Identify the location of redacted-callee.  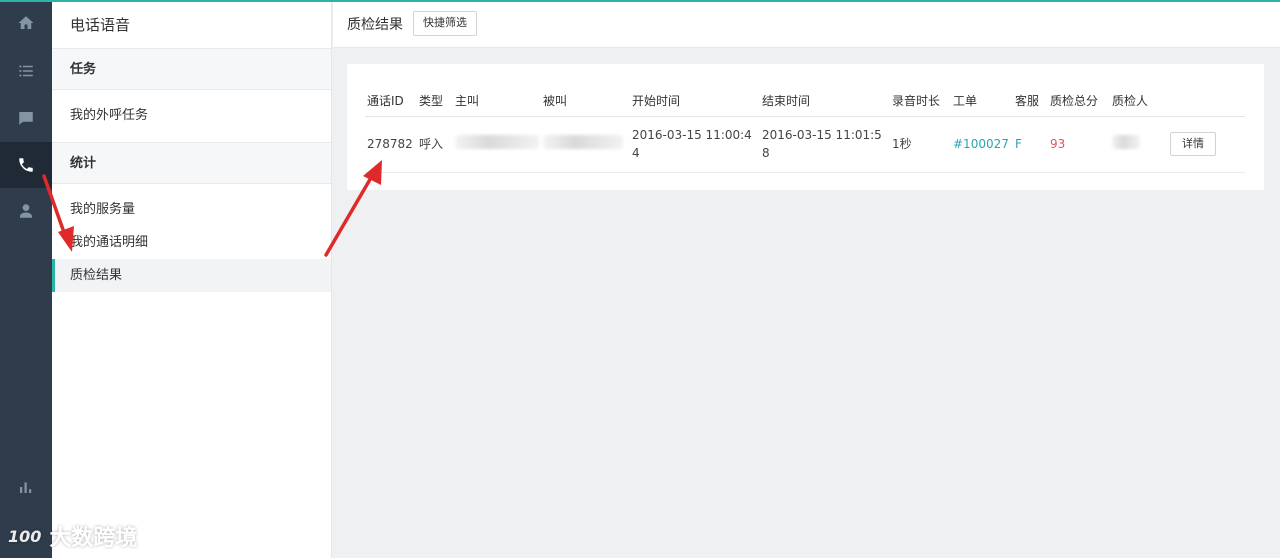
(583, 141).